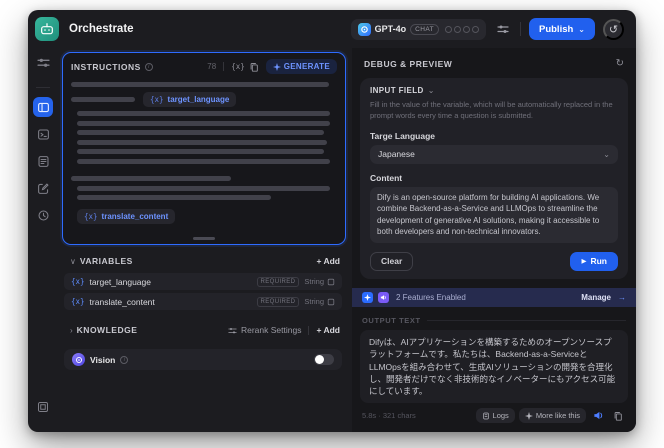 The height and width of the screenshot is (448, 664). Describe the element at coordinates (408, 63) in the screenshot. I see `debug-preview-title: DEBUG & PREVIEW` at that location.